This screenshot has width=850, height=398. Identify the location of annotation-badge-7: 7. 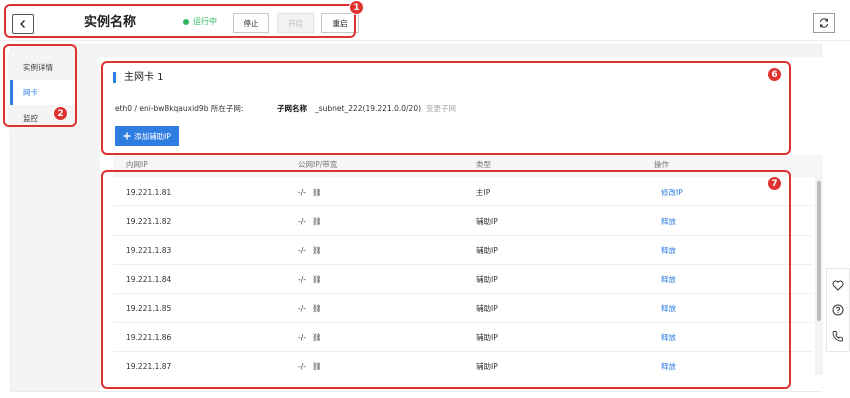
(774, 183).